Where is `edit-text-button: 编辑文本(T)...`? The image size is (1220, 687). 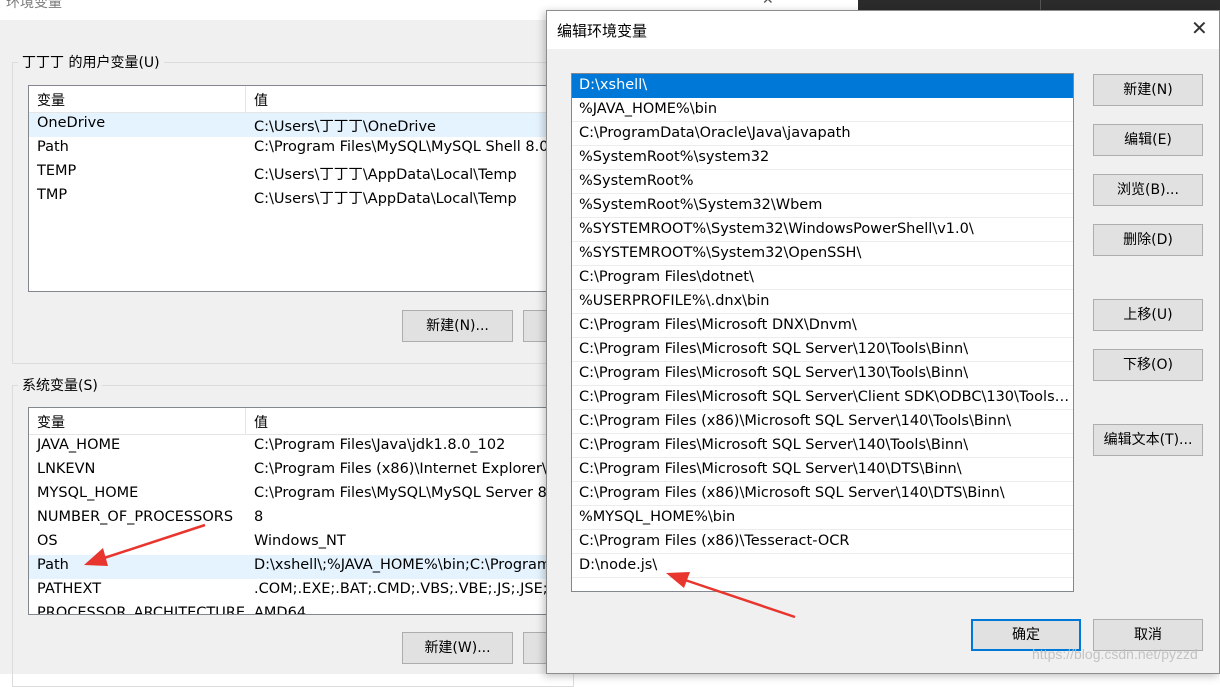
edit-text-button: 编辑文本(T)... is located at coordinates (1148, 440).